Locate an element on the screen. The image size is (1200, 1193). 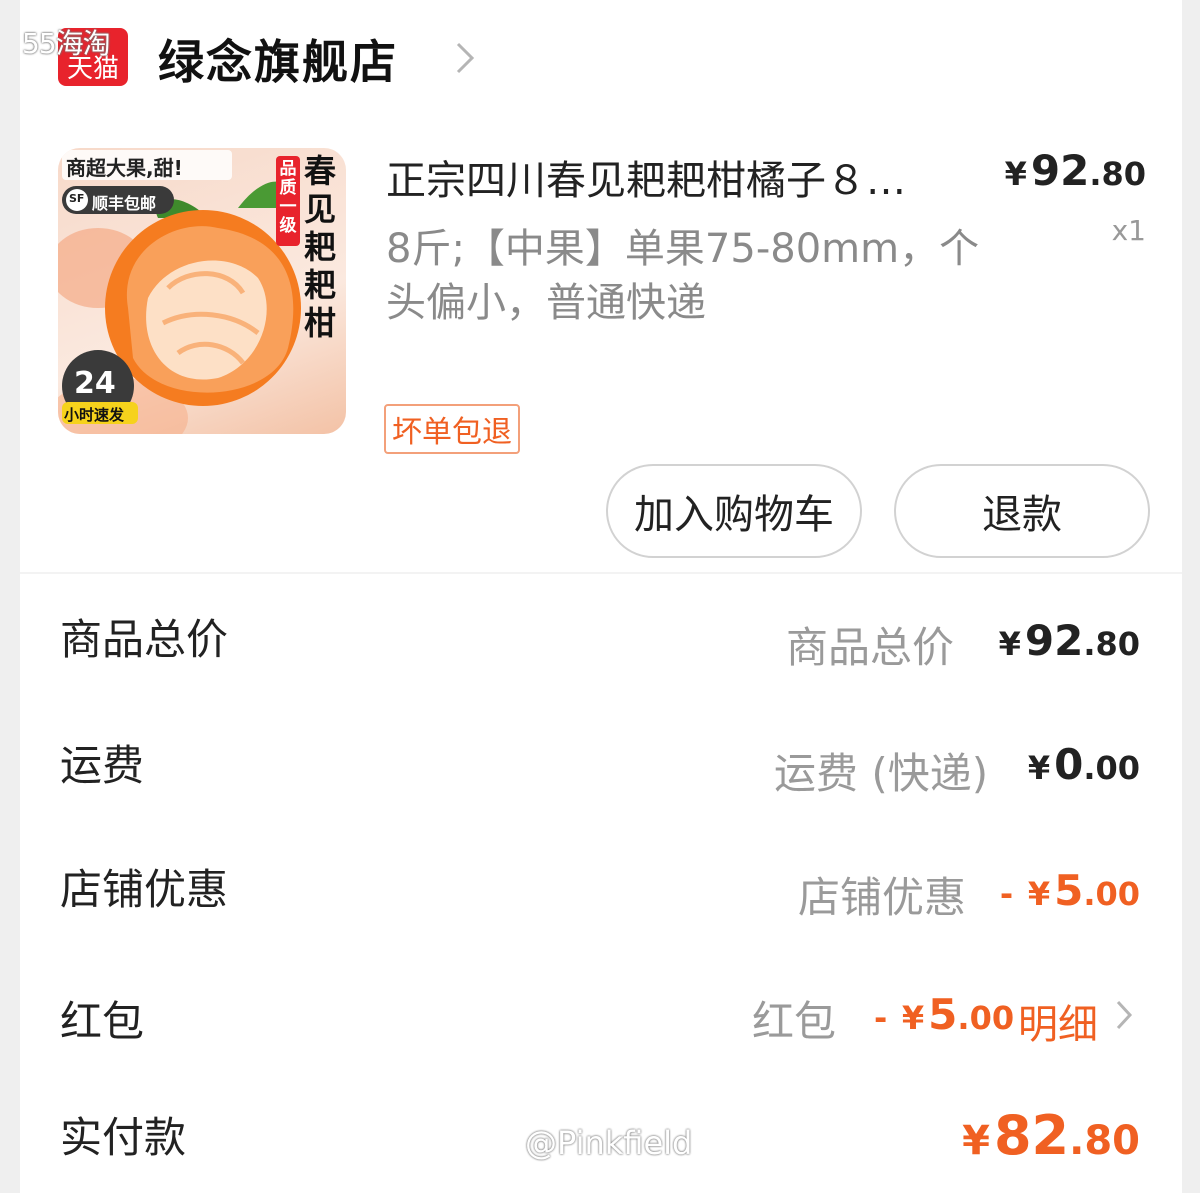
image-text-top: 商超大果,甜! is located at coordinates (124, 168).